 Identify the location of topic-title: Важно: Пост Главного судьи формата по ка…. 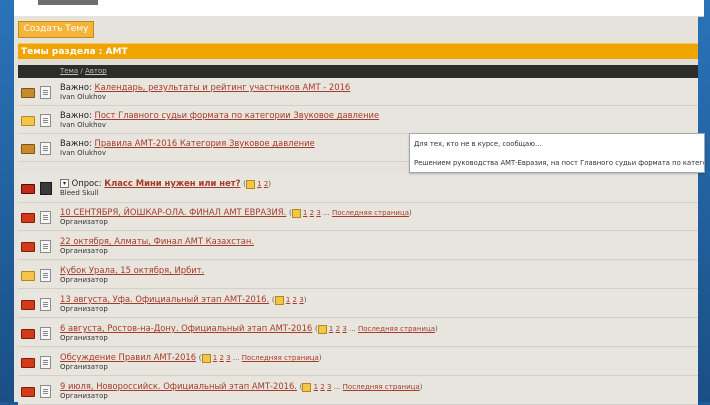
(219, 115).